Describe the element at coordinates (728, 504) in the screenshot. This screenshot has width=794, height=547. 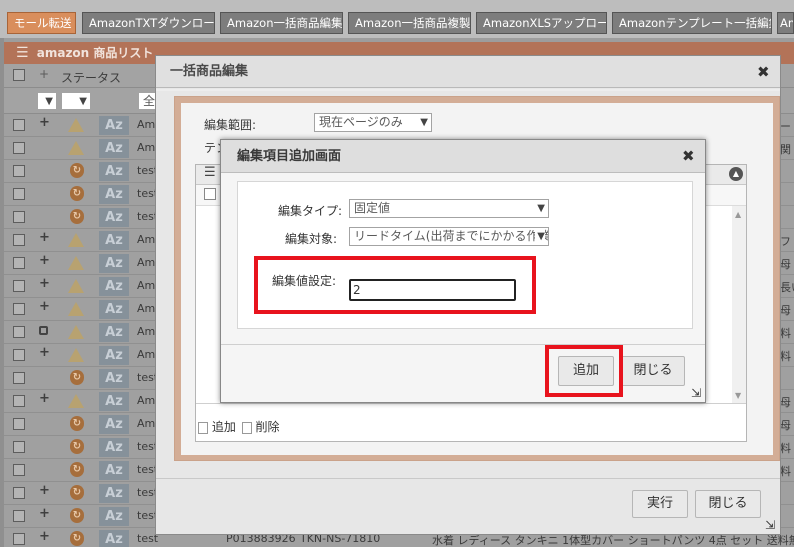
I see `dialog-close-button: 閉じる` at that location.